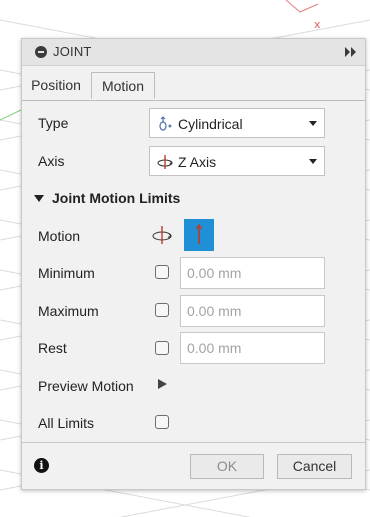 The height and width of the screenshot is (517, 370). Describe the element at coordinates (210, 124) in the screenshot. I see `type-value: Cylindrical` at that location.